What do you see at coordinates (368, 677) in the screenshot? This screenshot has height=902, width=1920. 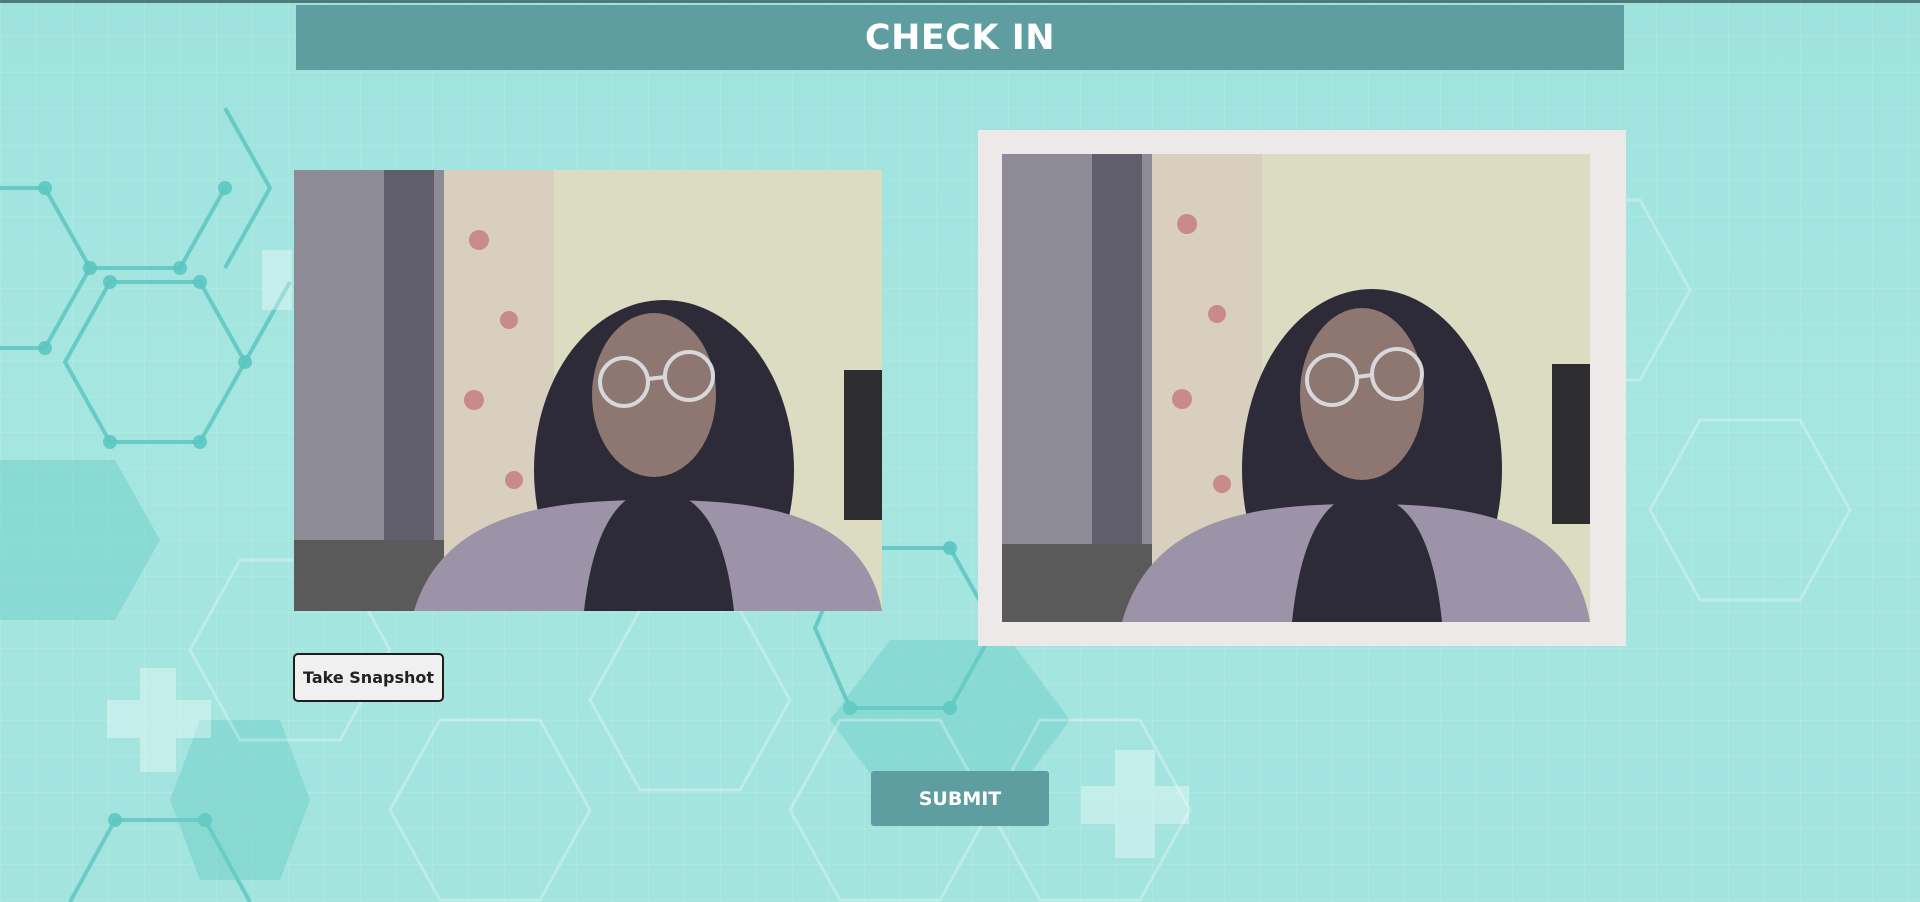 I see `take-snapshot-button: Take Snapshot` at bounding box center [368, 677].